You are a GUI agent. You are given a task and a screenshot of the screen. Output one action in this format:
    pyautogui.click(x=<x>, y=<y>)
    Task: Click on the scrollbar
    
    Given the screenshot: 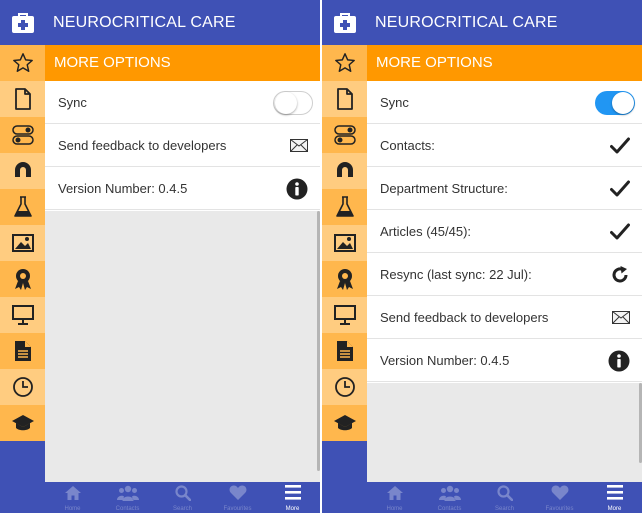 What is the action you would take?
    pyautogui.click(x=318, y=341)
    